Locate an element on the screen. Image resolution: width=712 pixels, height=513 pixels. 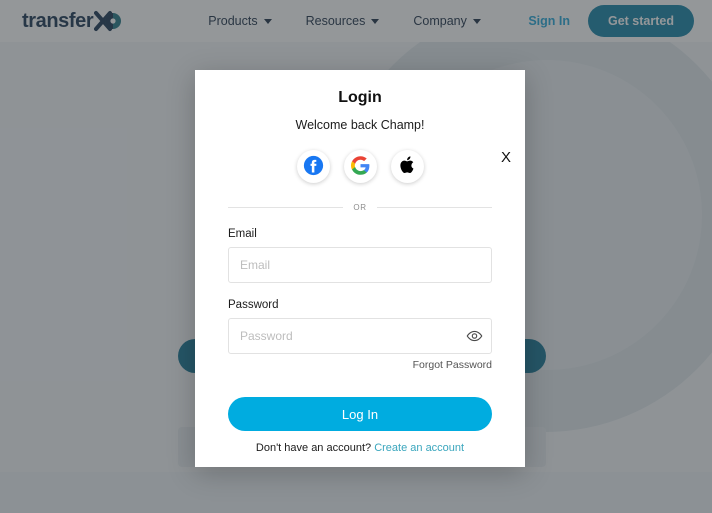
apple-login-button is located at coordinates (407, 166).